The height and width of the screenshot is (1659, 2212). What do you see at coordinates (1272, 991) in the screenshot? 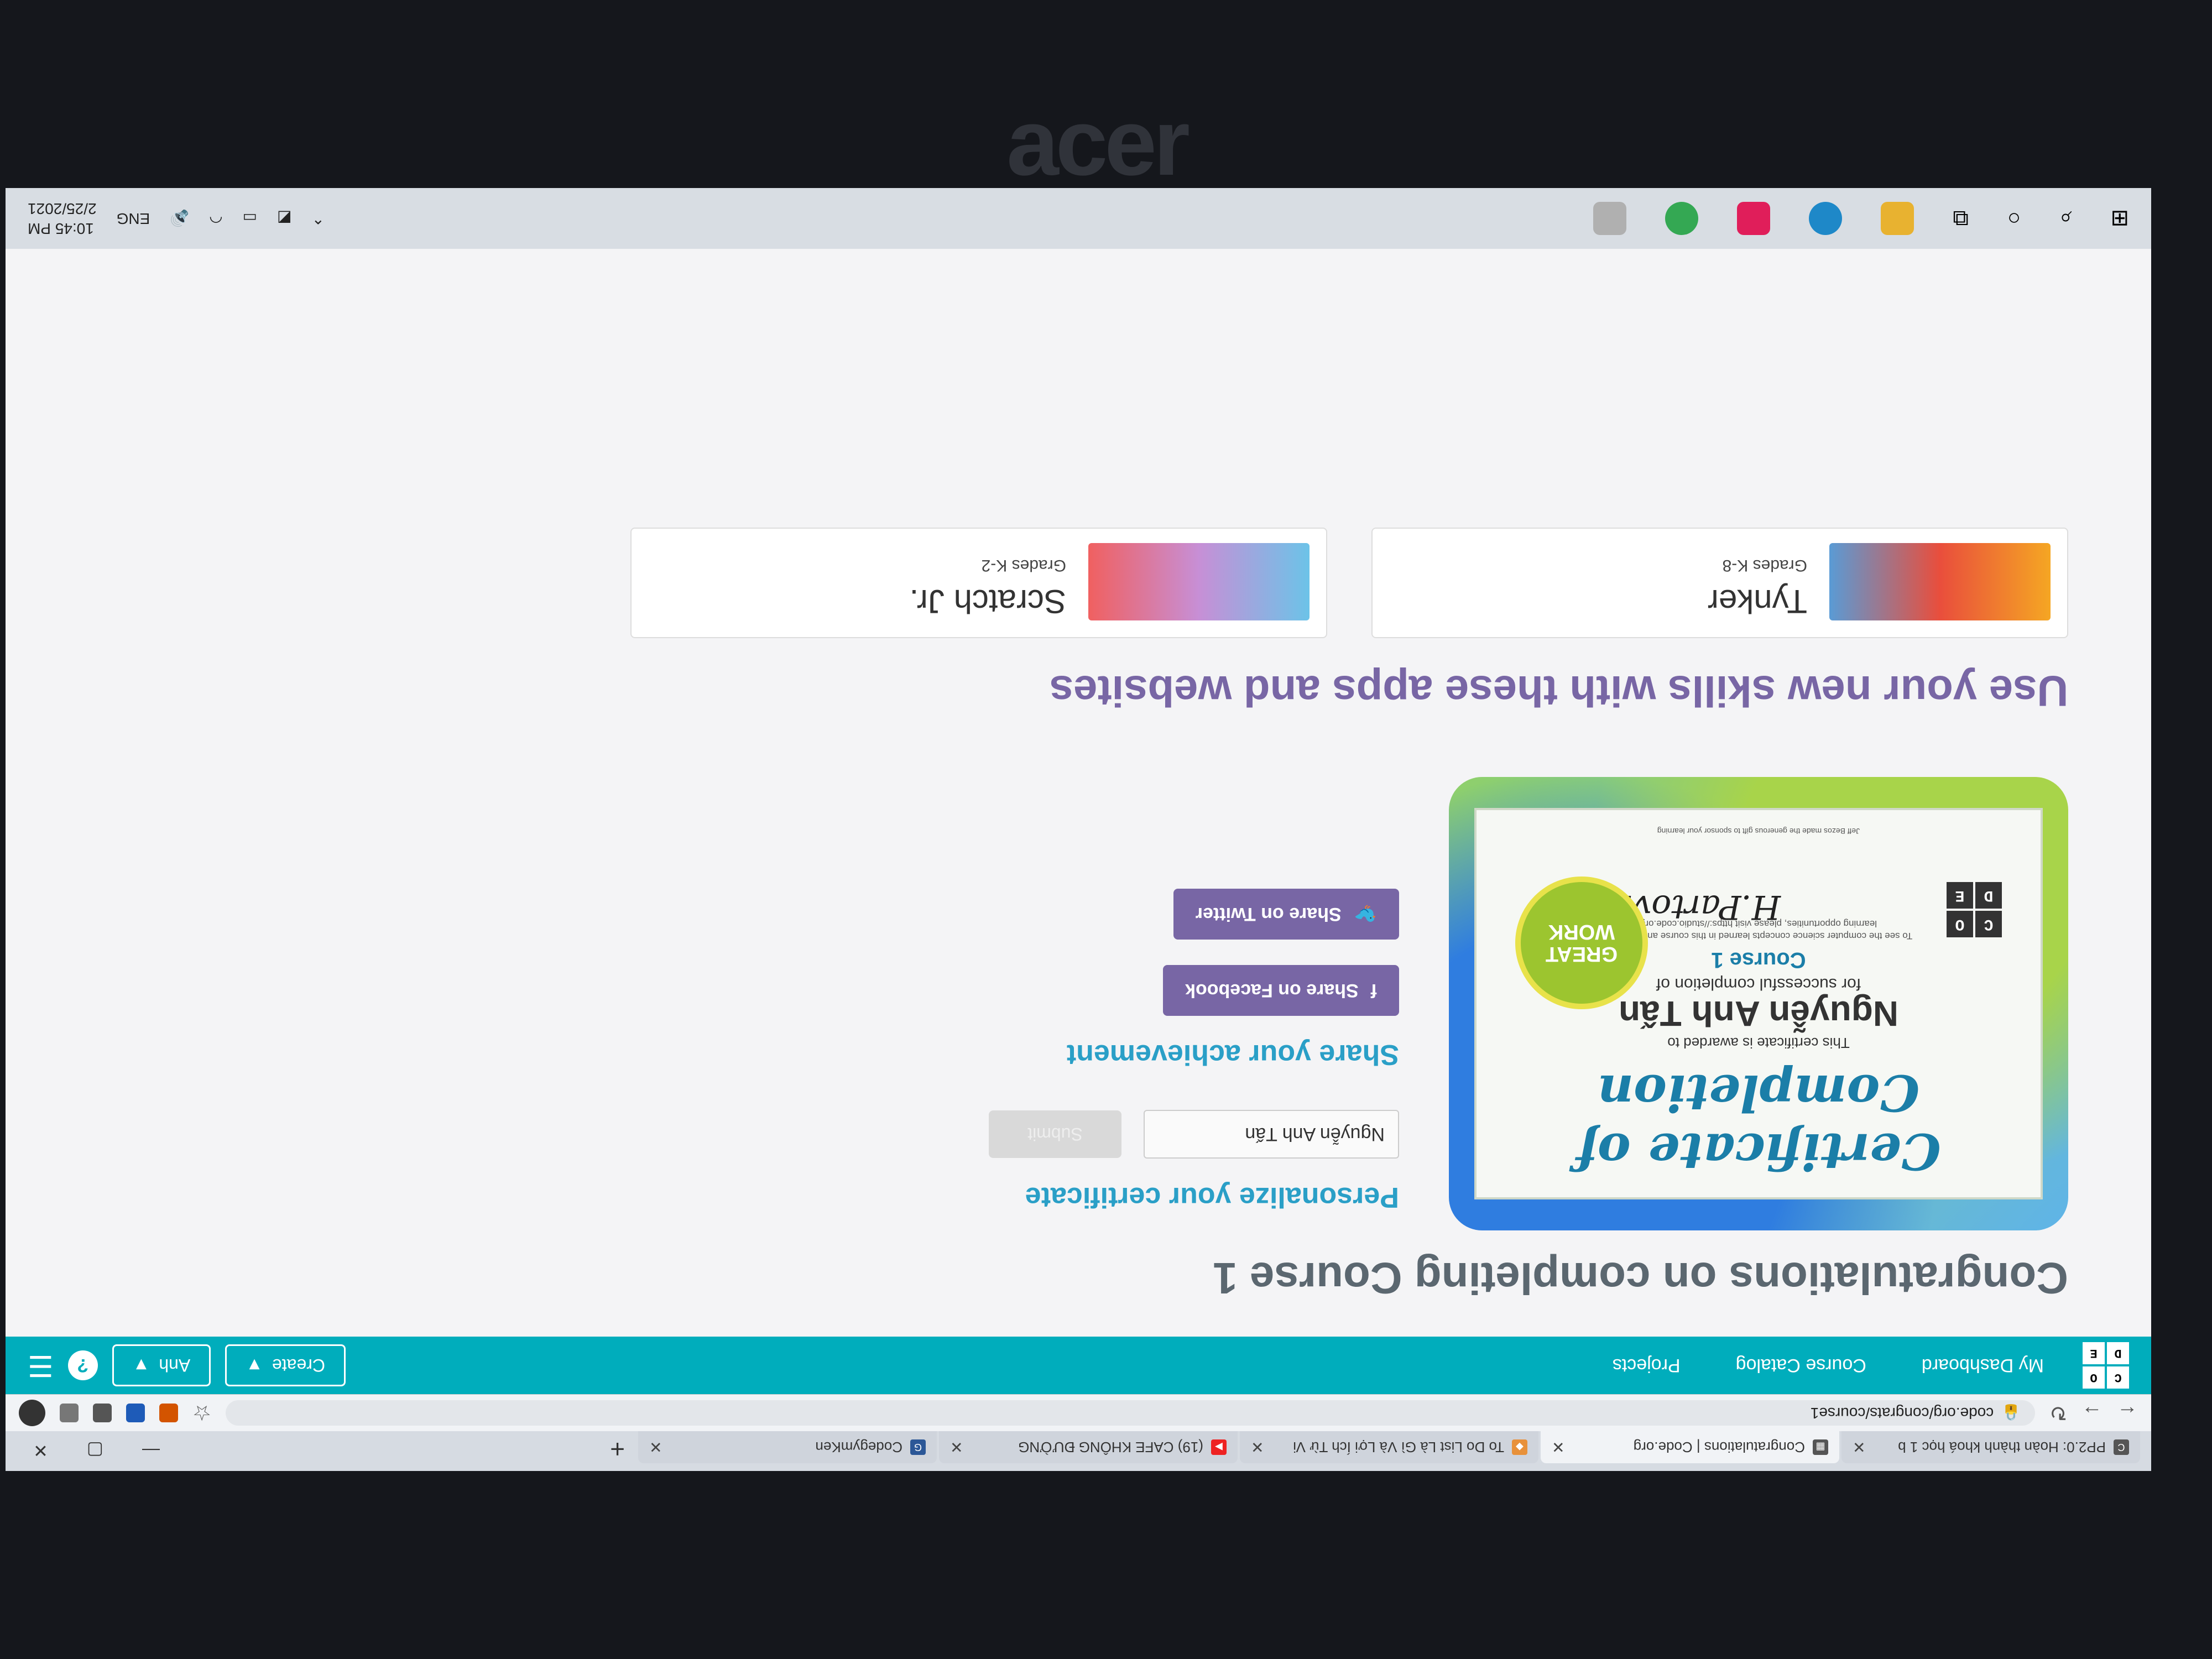
I see `share-facebook-label: Share on Facebook` at bounding box center [1272, 991].